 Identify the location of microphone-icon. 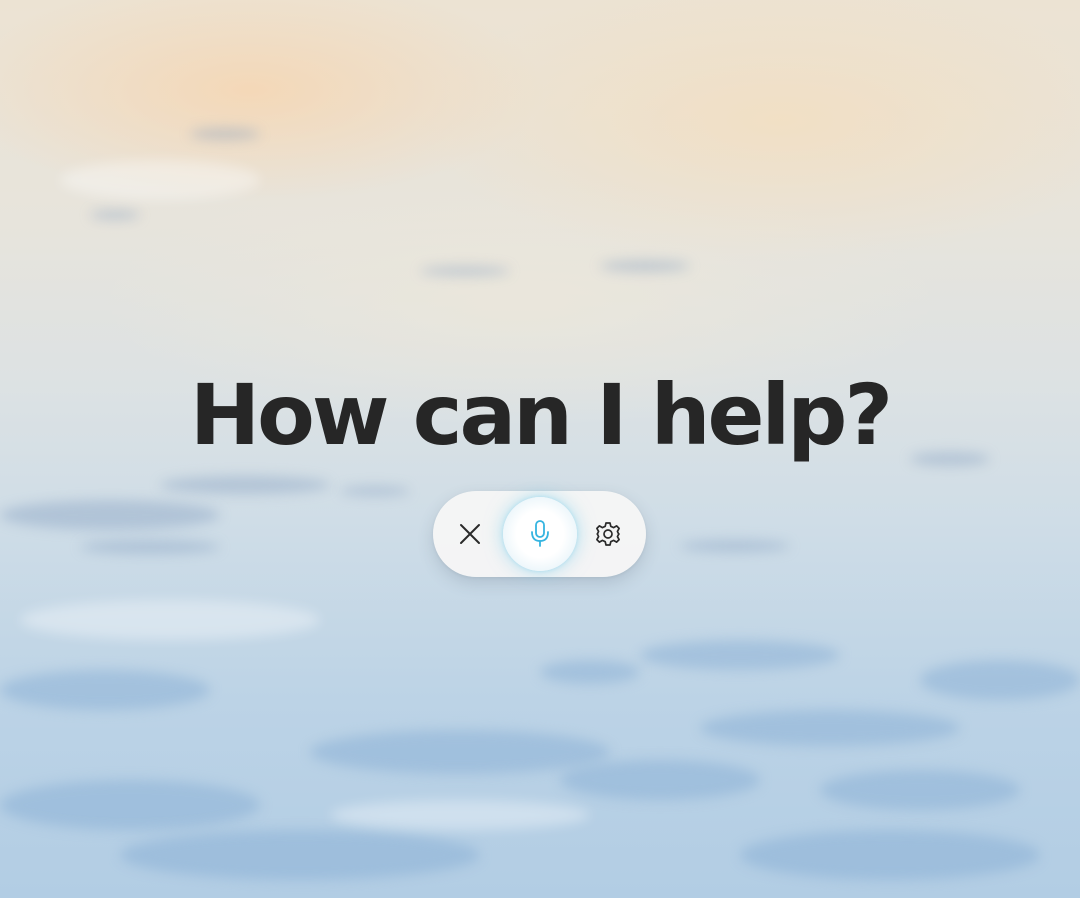
(540, 534).